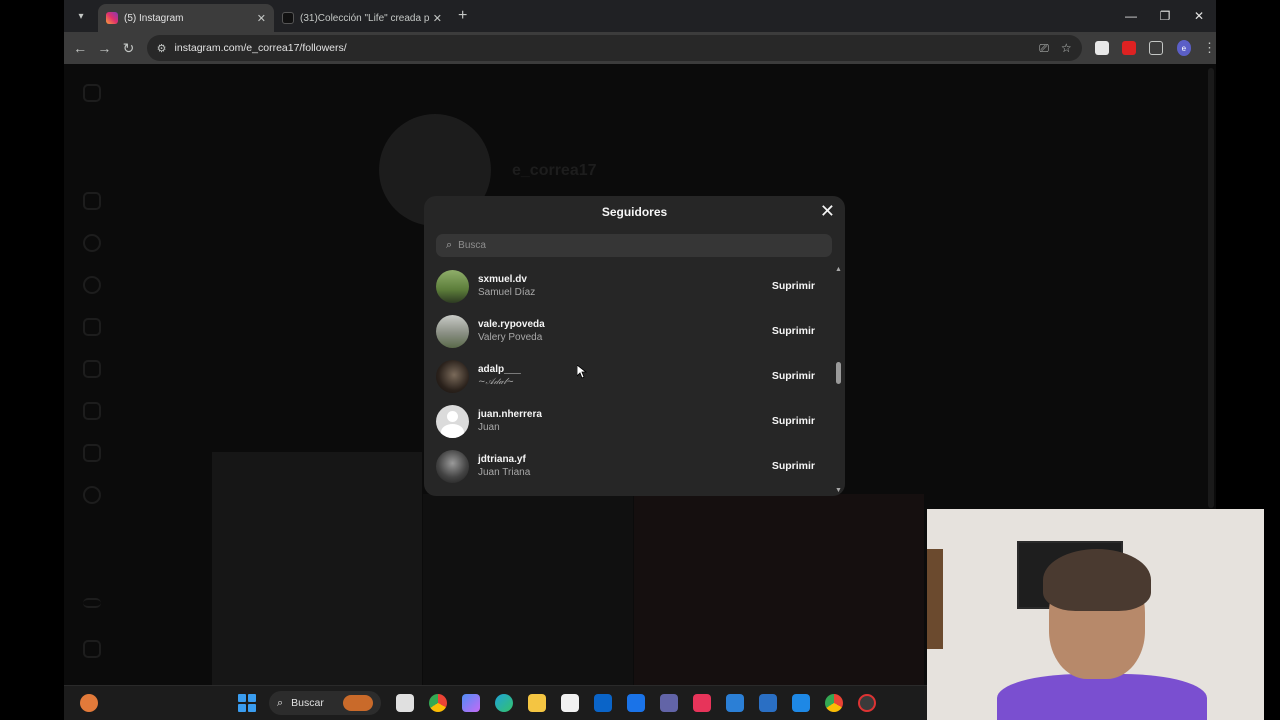 The width and height of the screenshot is (1280, 720). Describe the element at coordinates (570, 703) in the screenshot. I see `microsoft-store-icon` at that location.